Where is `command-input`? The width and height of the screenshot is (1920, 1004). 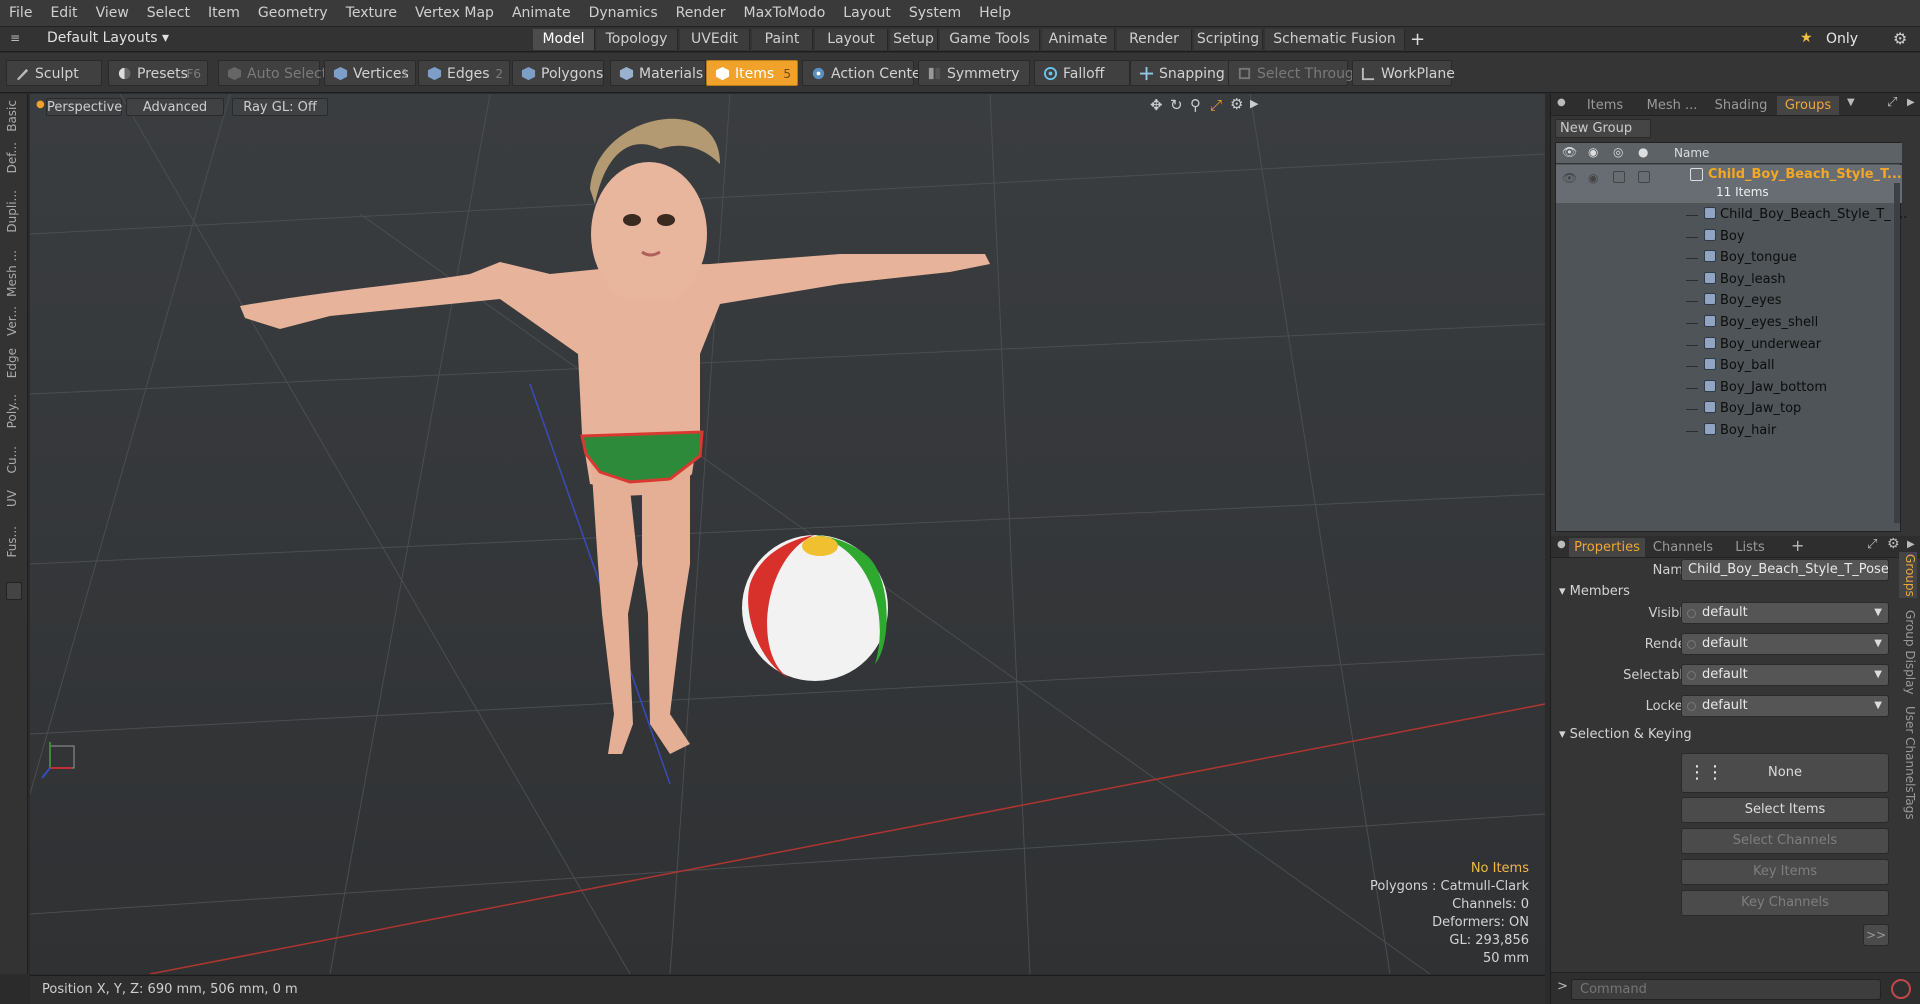 command-input is located at coordinates (1726, 989).